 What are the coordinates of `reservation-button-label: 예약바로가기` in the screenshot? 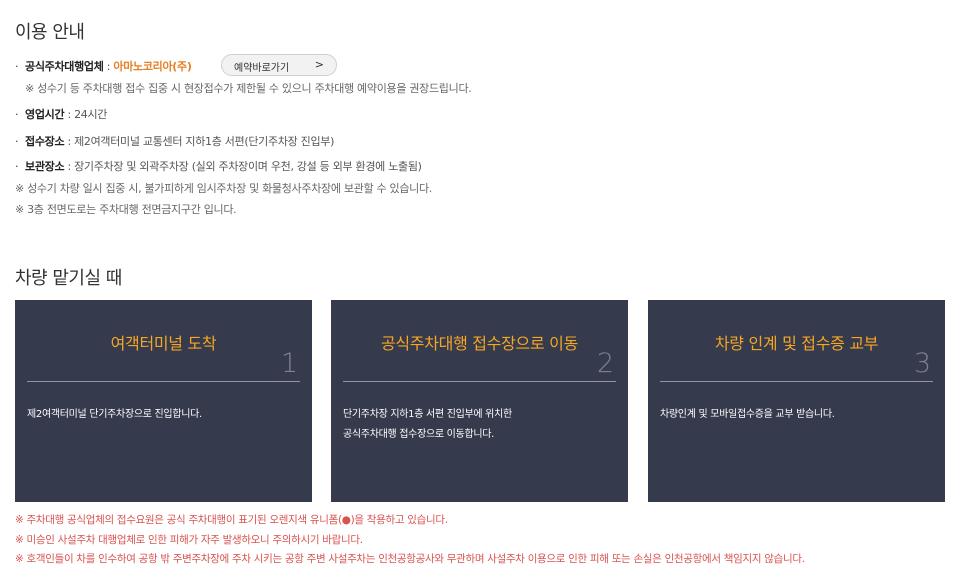 It's located at (262, 68).